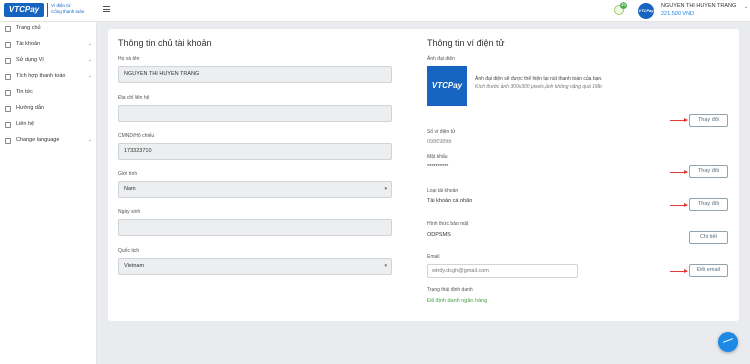 The height and width of the screenshot is (364, 750). What do you see at coordinates (136, 136) in the screenshot?
I see `id-number-label: CMND/Hộ chiếu` at bounding box center [136, 136].